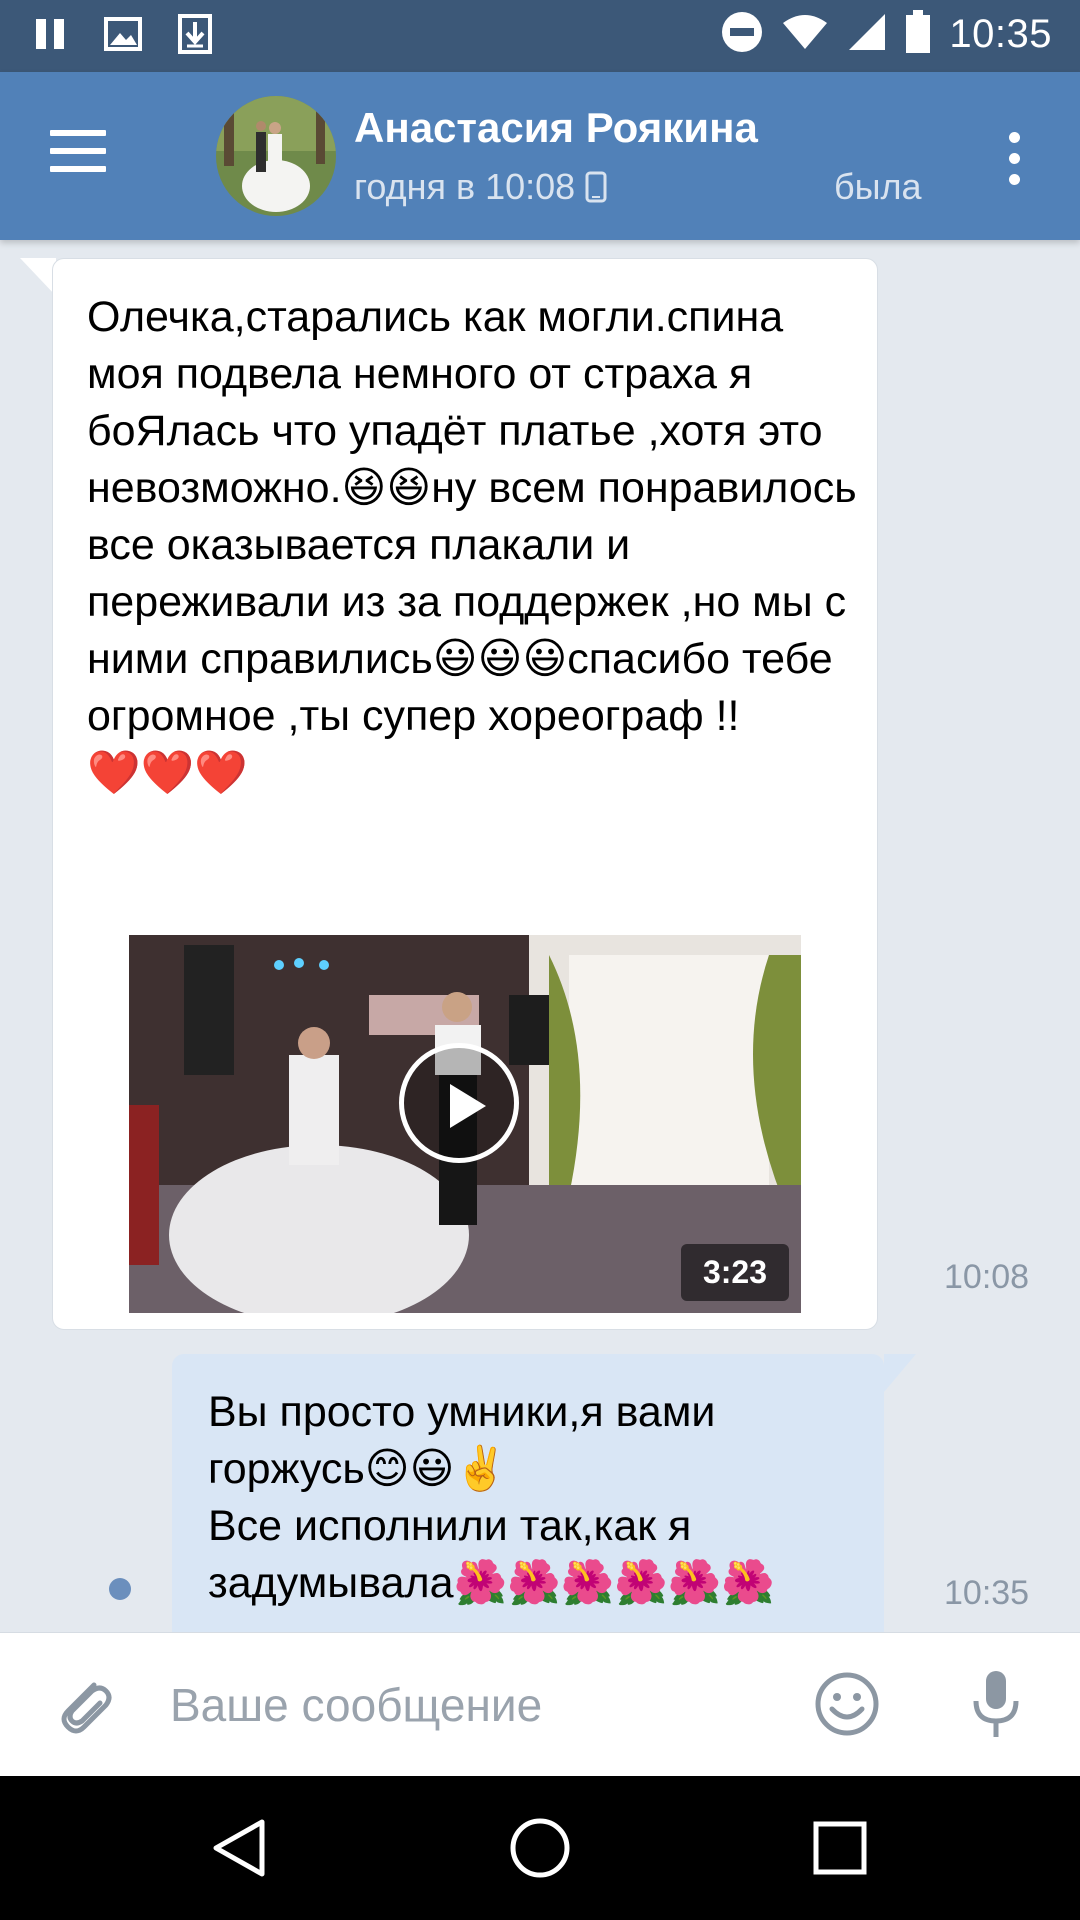  I want to click on do-not-disturb-icon, so click(742, 34).